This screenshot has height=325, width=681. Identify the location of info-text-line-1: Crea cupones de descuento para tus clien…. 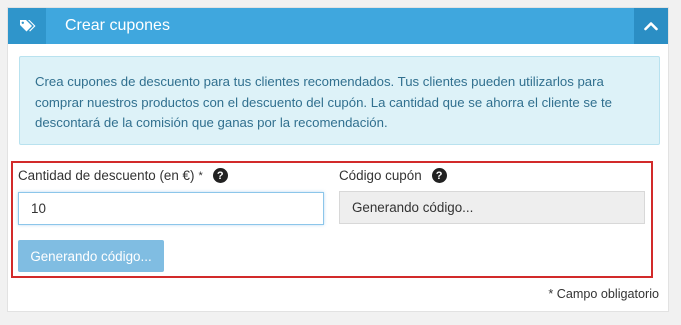
(319, 81).